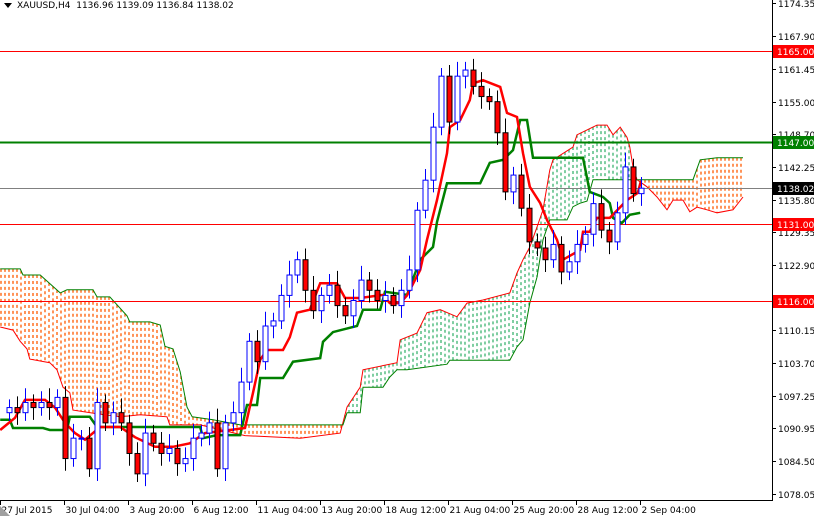  What do you see at coordinates (175, 6) in the screenshot?
I see `ohlc-low: 1136.84` at bounding box center [175, 6].